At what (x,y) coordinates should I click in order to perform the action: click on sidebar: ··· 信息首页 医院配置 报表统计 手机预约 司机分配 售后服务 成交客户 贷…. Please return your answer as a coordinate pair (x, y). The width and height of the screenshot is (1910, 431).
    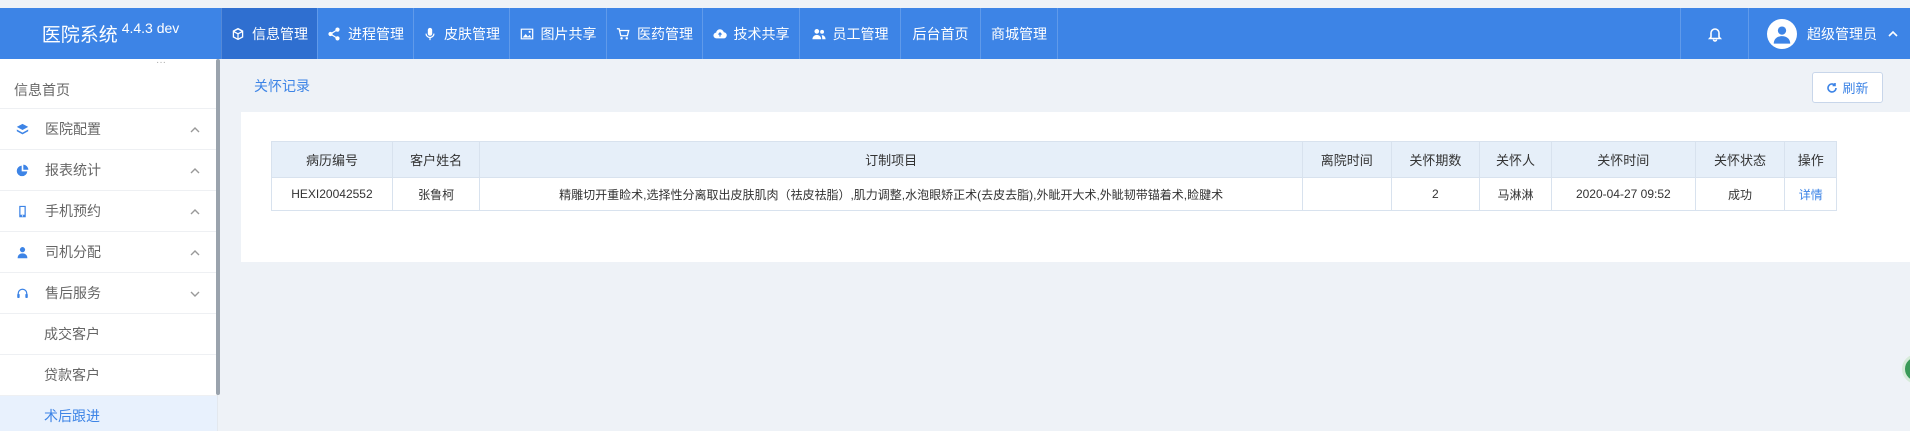
    Looking at the image, I should click on (109, 245).